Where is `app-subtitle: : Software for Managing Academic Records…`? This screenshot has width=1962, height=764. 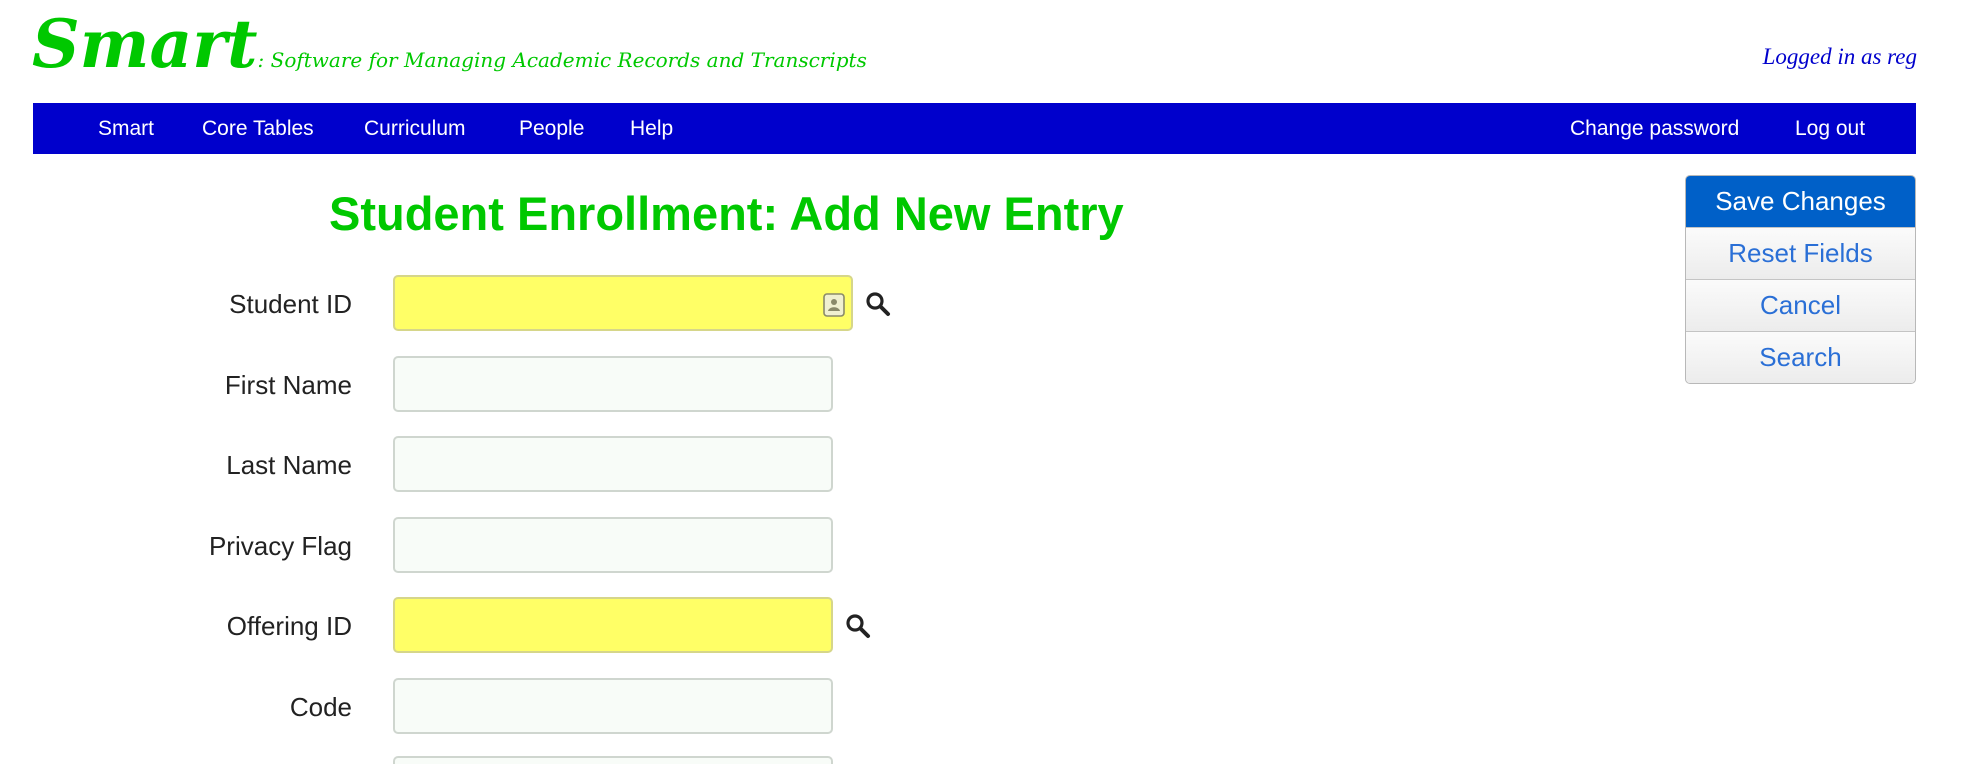
app-subtitle: : Software for Managing Academic Records… is located at coordinates (562, 60).